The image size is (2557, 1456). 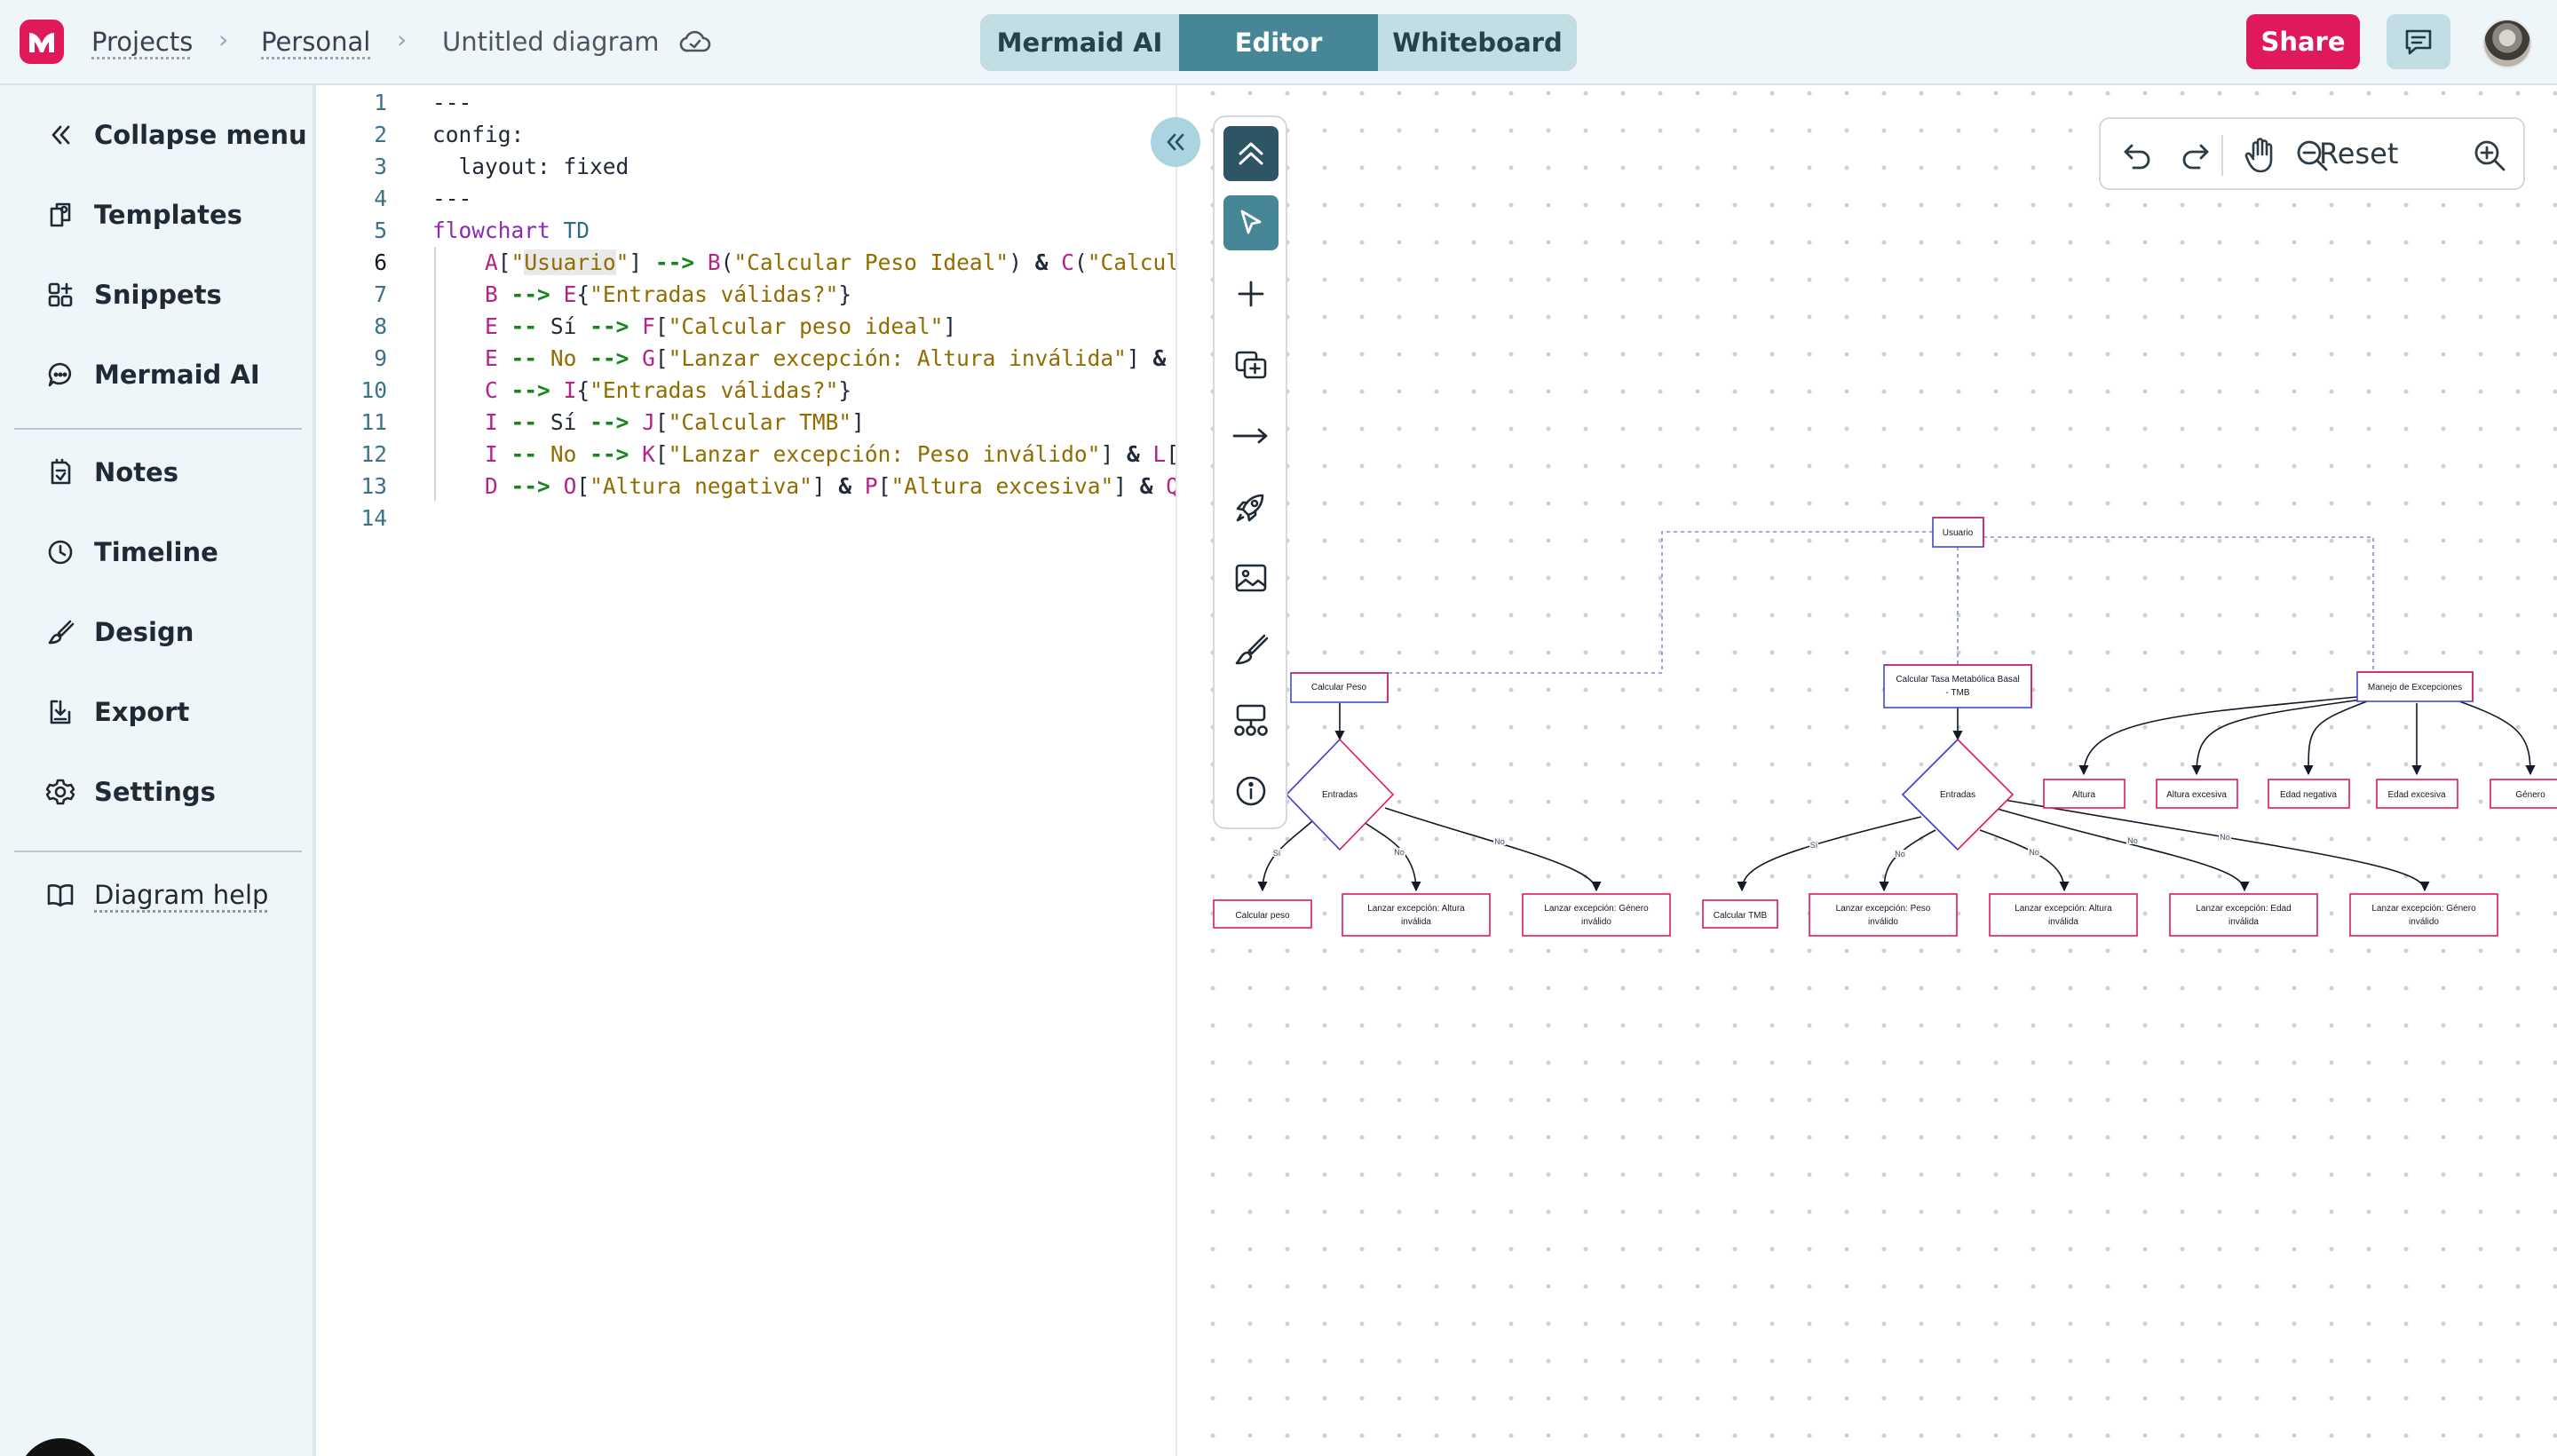 I want to click on sidebar-item-label: Notes, so click(x=136, y=472).